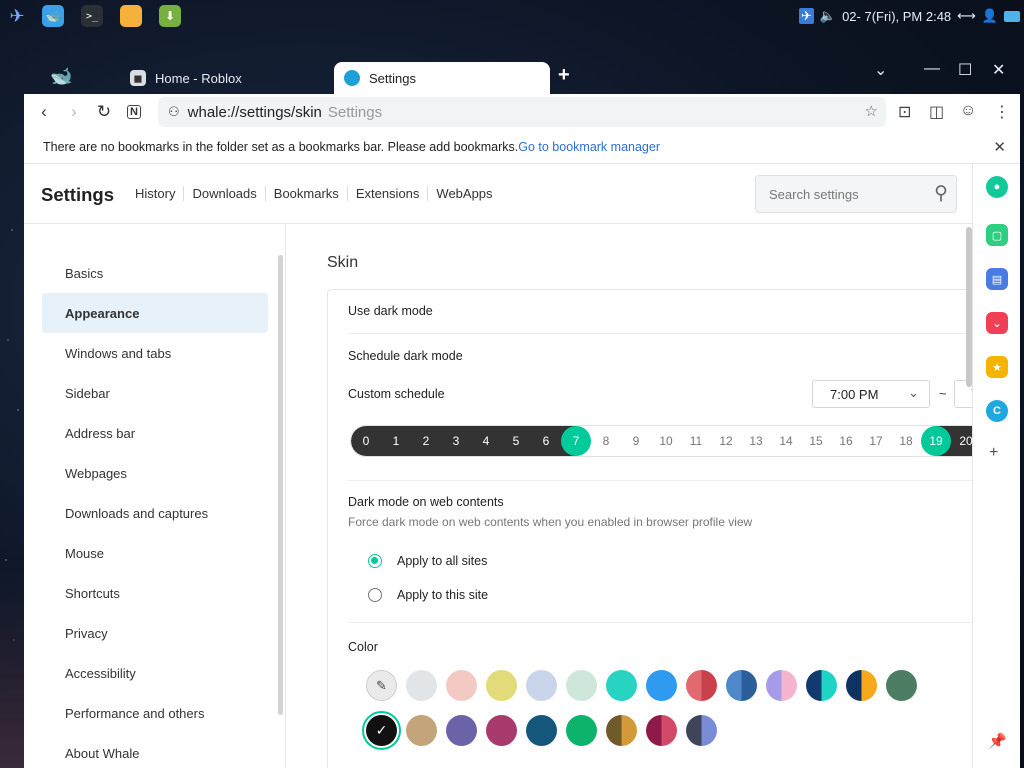 Image resolution: width=1024 pixels, height=768 pixels. Describe the element at coordinates (155, 513) in the screenshot. I see `sidebar-item-downloads-and-captures: Downloads and captures` at that location.